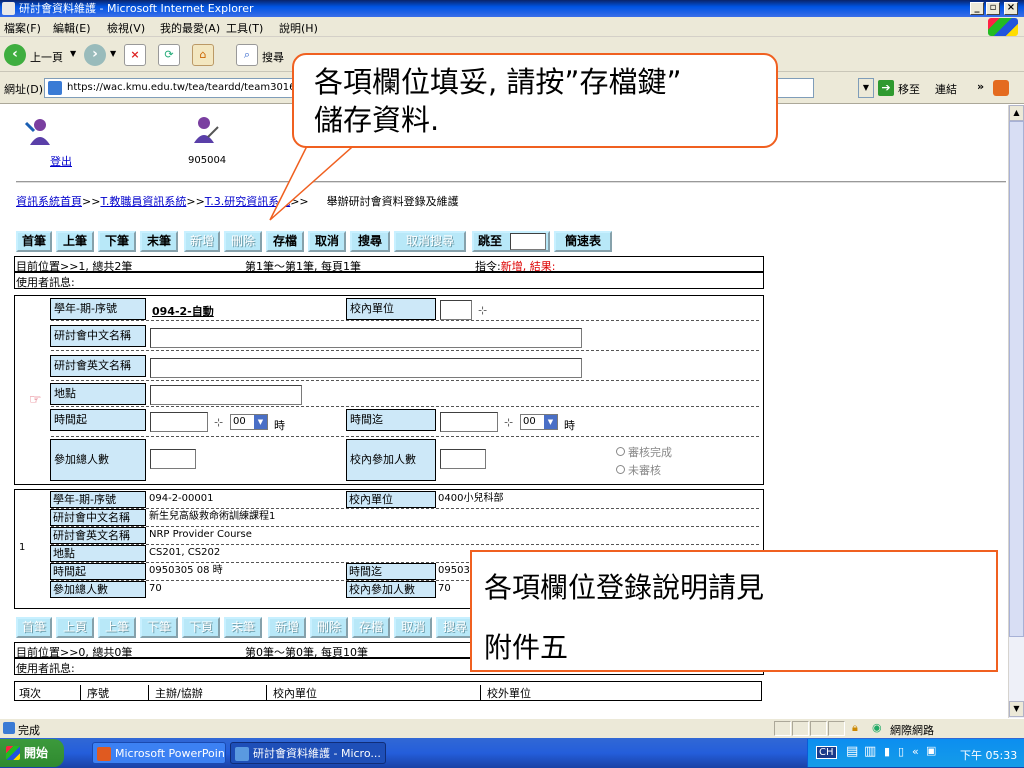 Image resolution: width=1024 pixels, height=768 pixels. What do you see at coordinates (366, 338) in the screenshot?
I see `cn-name-input` at bounding box center [366, 338].